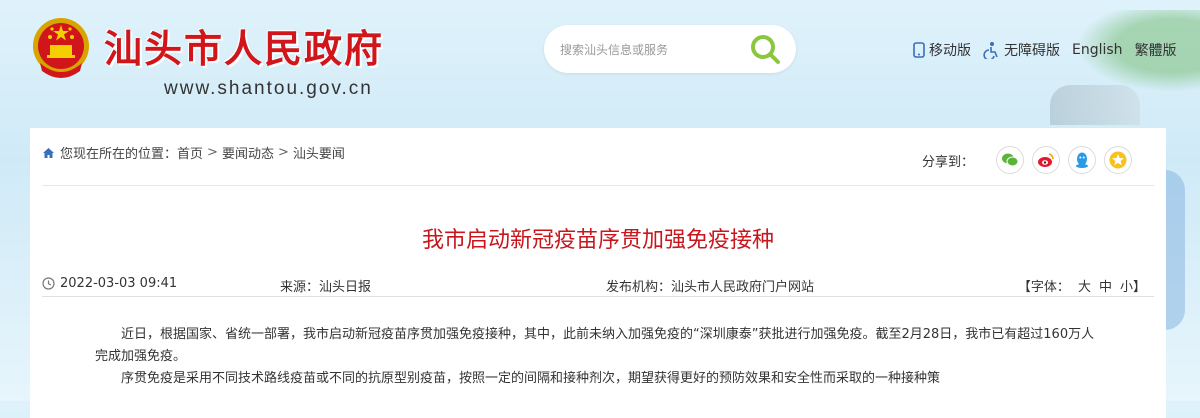 This screenshot has height=418, width=1200. I want to click on search-input, so click(650, 50).